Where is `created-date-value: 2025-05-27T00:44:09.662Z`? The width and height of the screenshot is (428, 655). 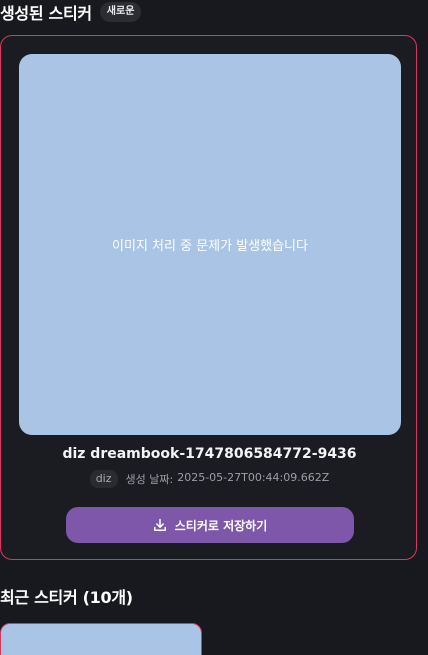 created-date-value: 2025-05-27T00:44:09.662Z is located at coordinates (253, 477).